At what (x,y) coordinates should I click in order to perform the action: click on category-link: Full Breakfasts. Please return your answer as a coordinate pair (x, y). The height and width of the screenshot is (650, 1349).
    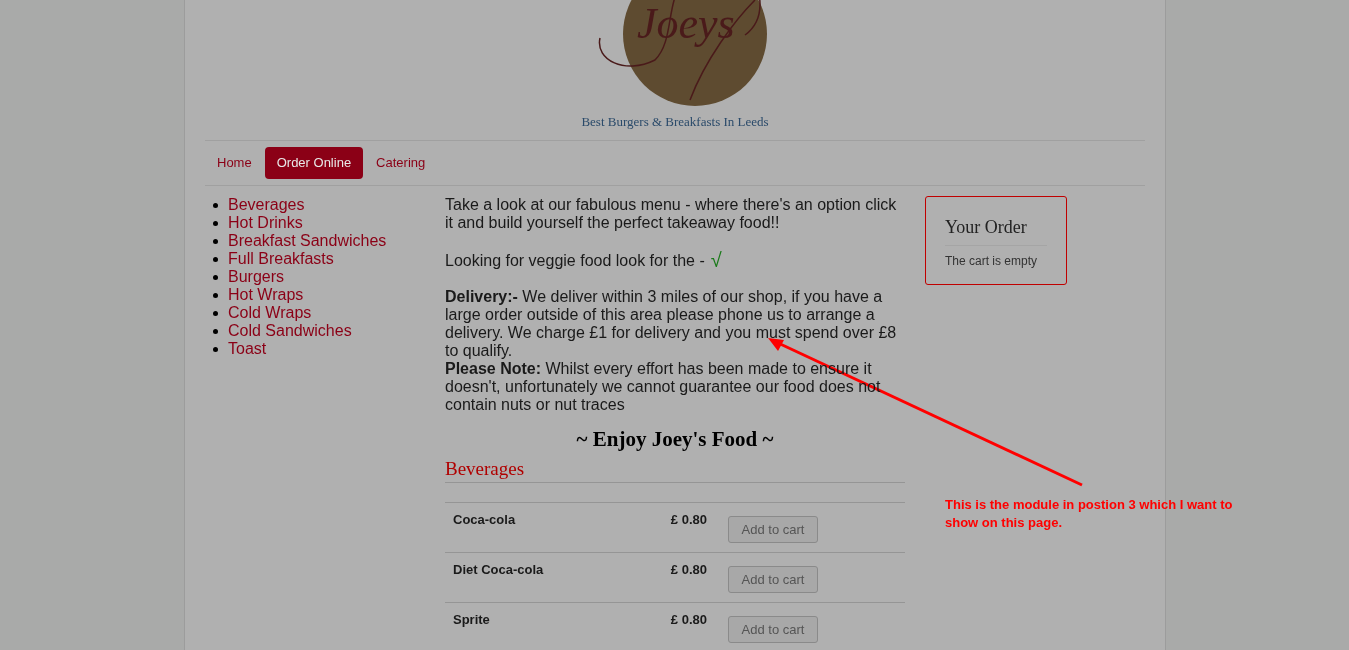
    Looking at the image, I should click on (281, 259).